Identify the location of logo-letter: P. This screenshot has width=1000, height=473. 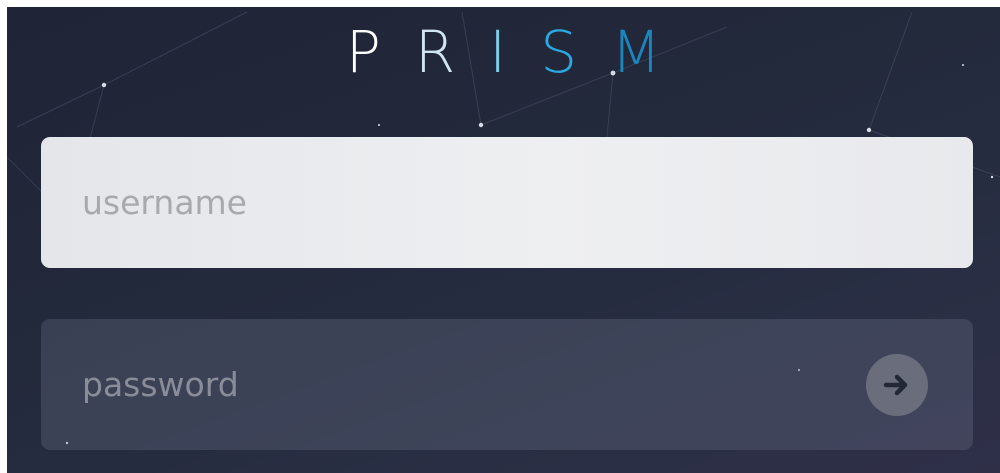
(380, 52).